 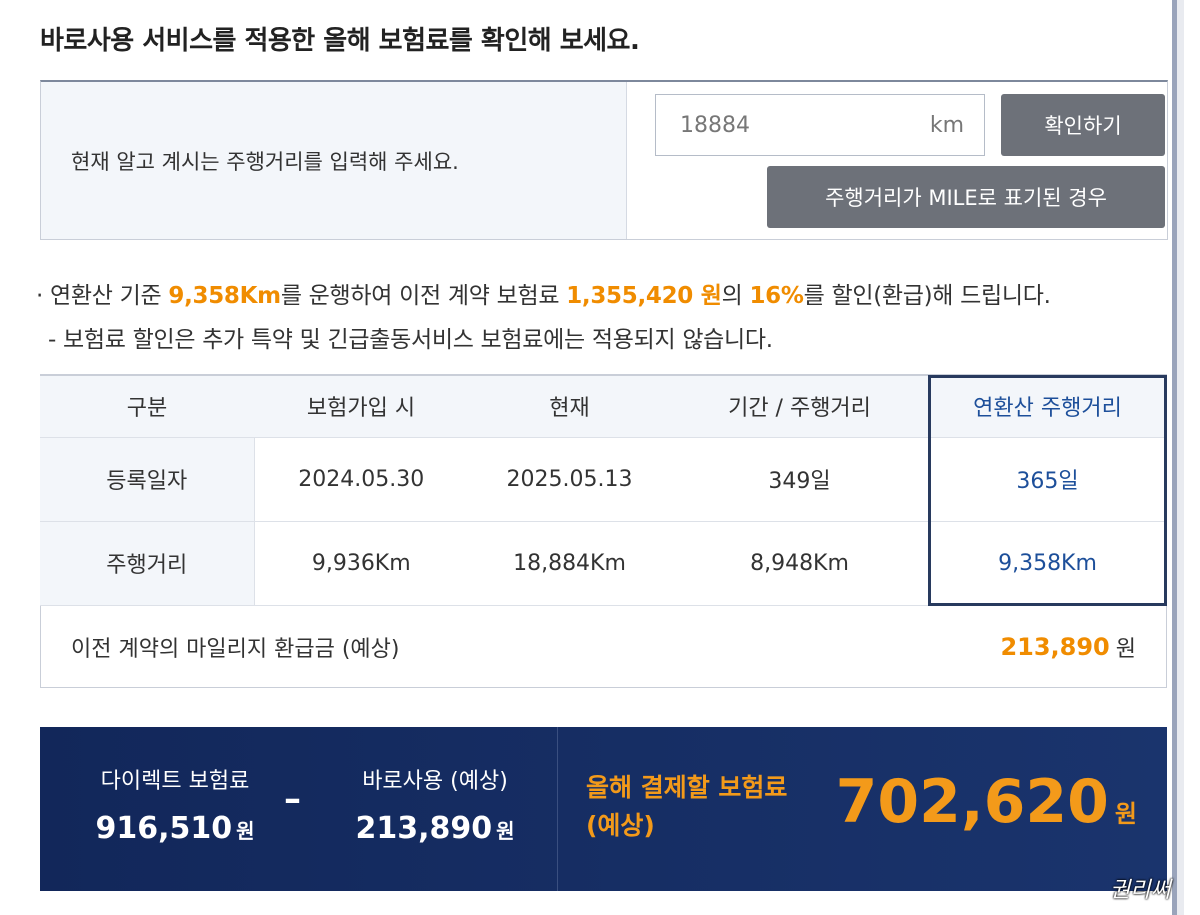 I want to click on direct-premium-block: 다이렉트 보험료 916,510 원, so click(x=175, y=804).